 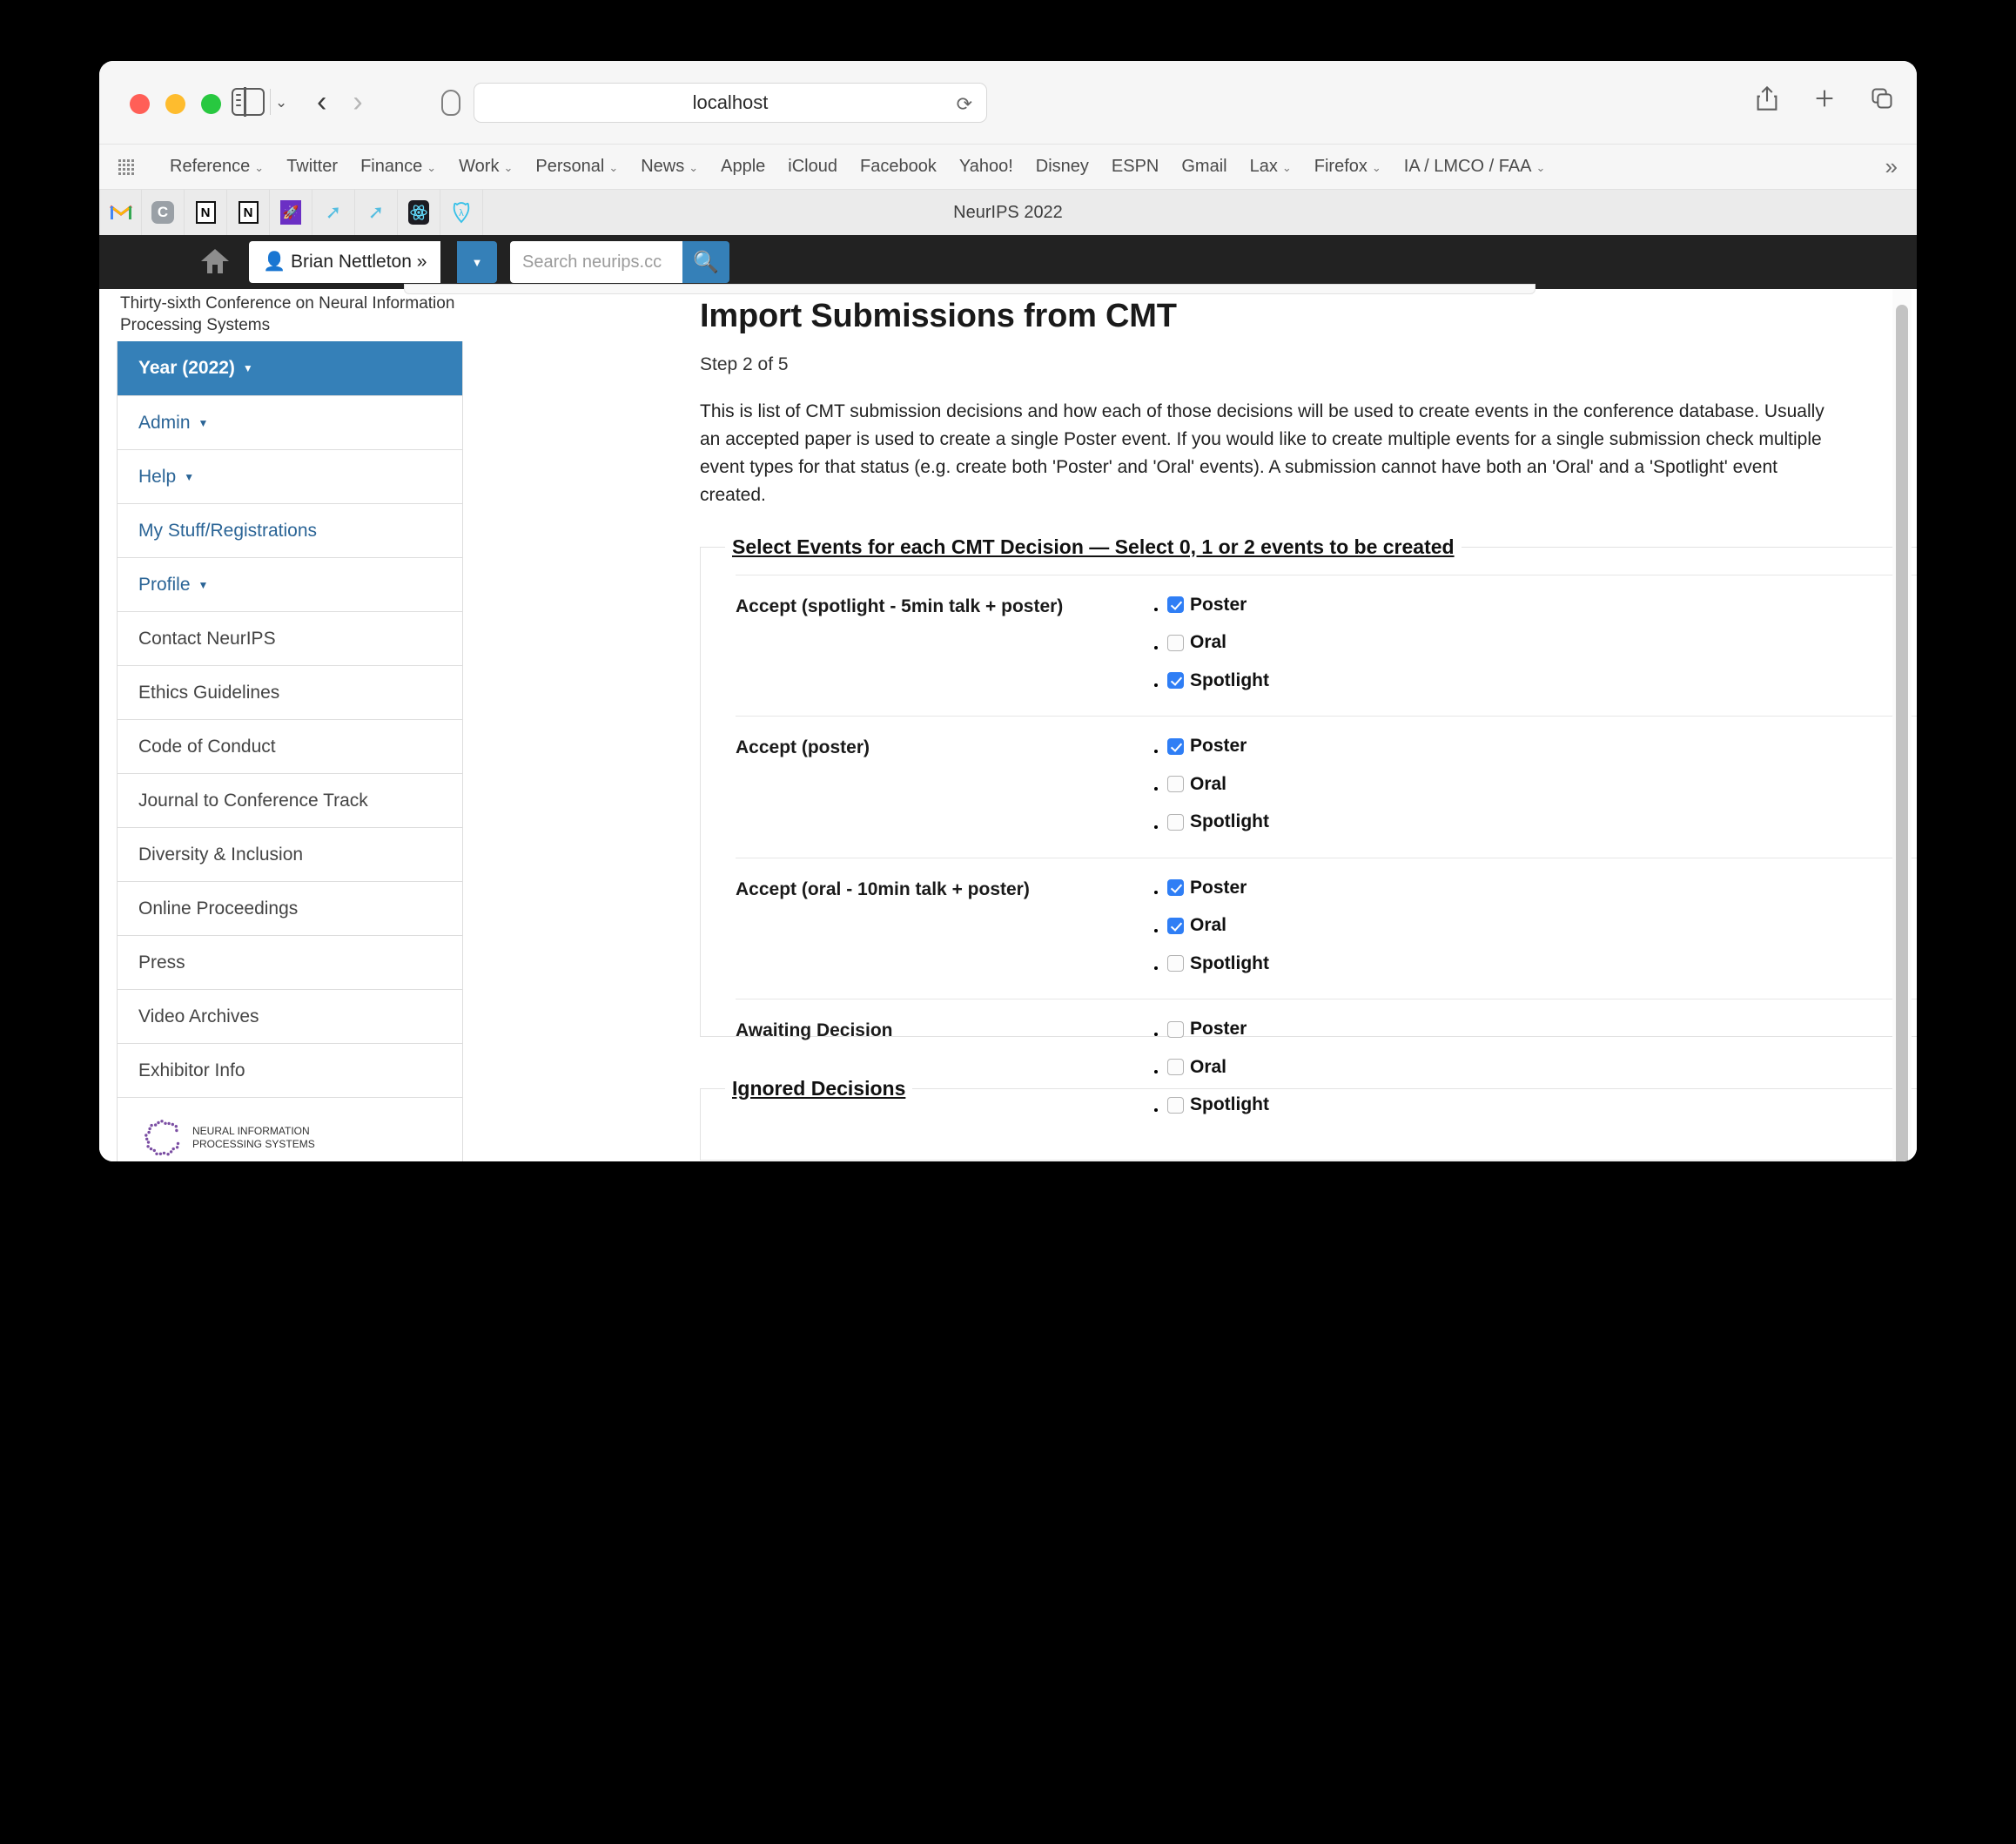 I want to click on sidebar-item-online-proceedings: Online Proceedings, so click(x=290, y=908).